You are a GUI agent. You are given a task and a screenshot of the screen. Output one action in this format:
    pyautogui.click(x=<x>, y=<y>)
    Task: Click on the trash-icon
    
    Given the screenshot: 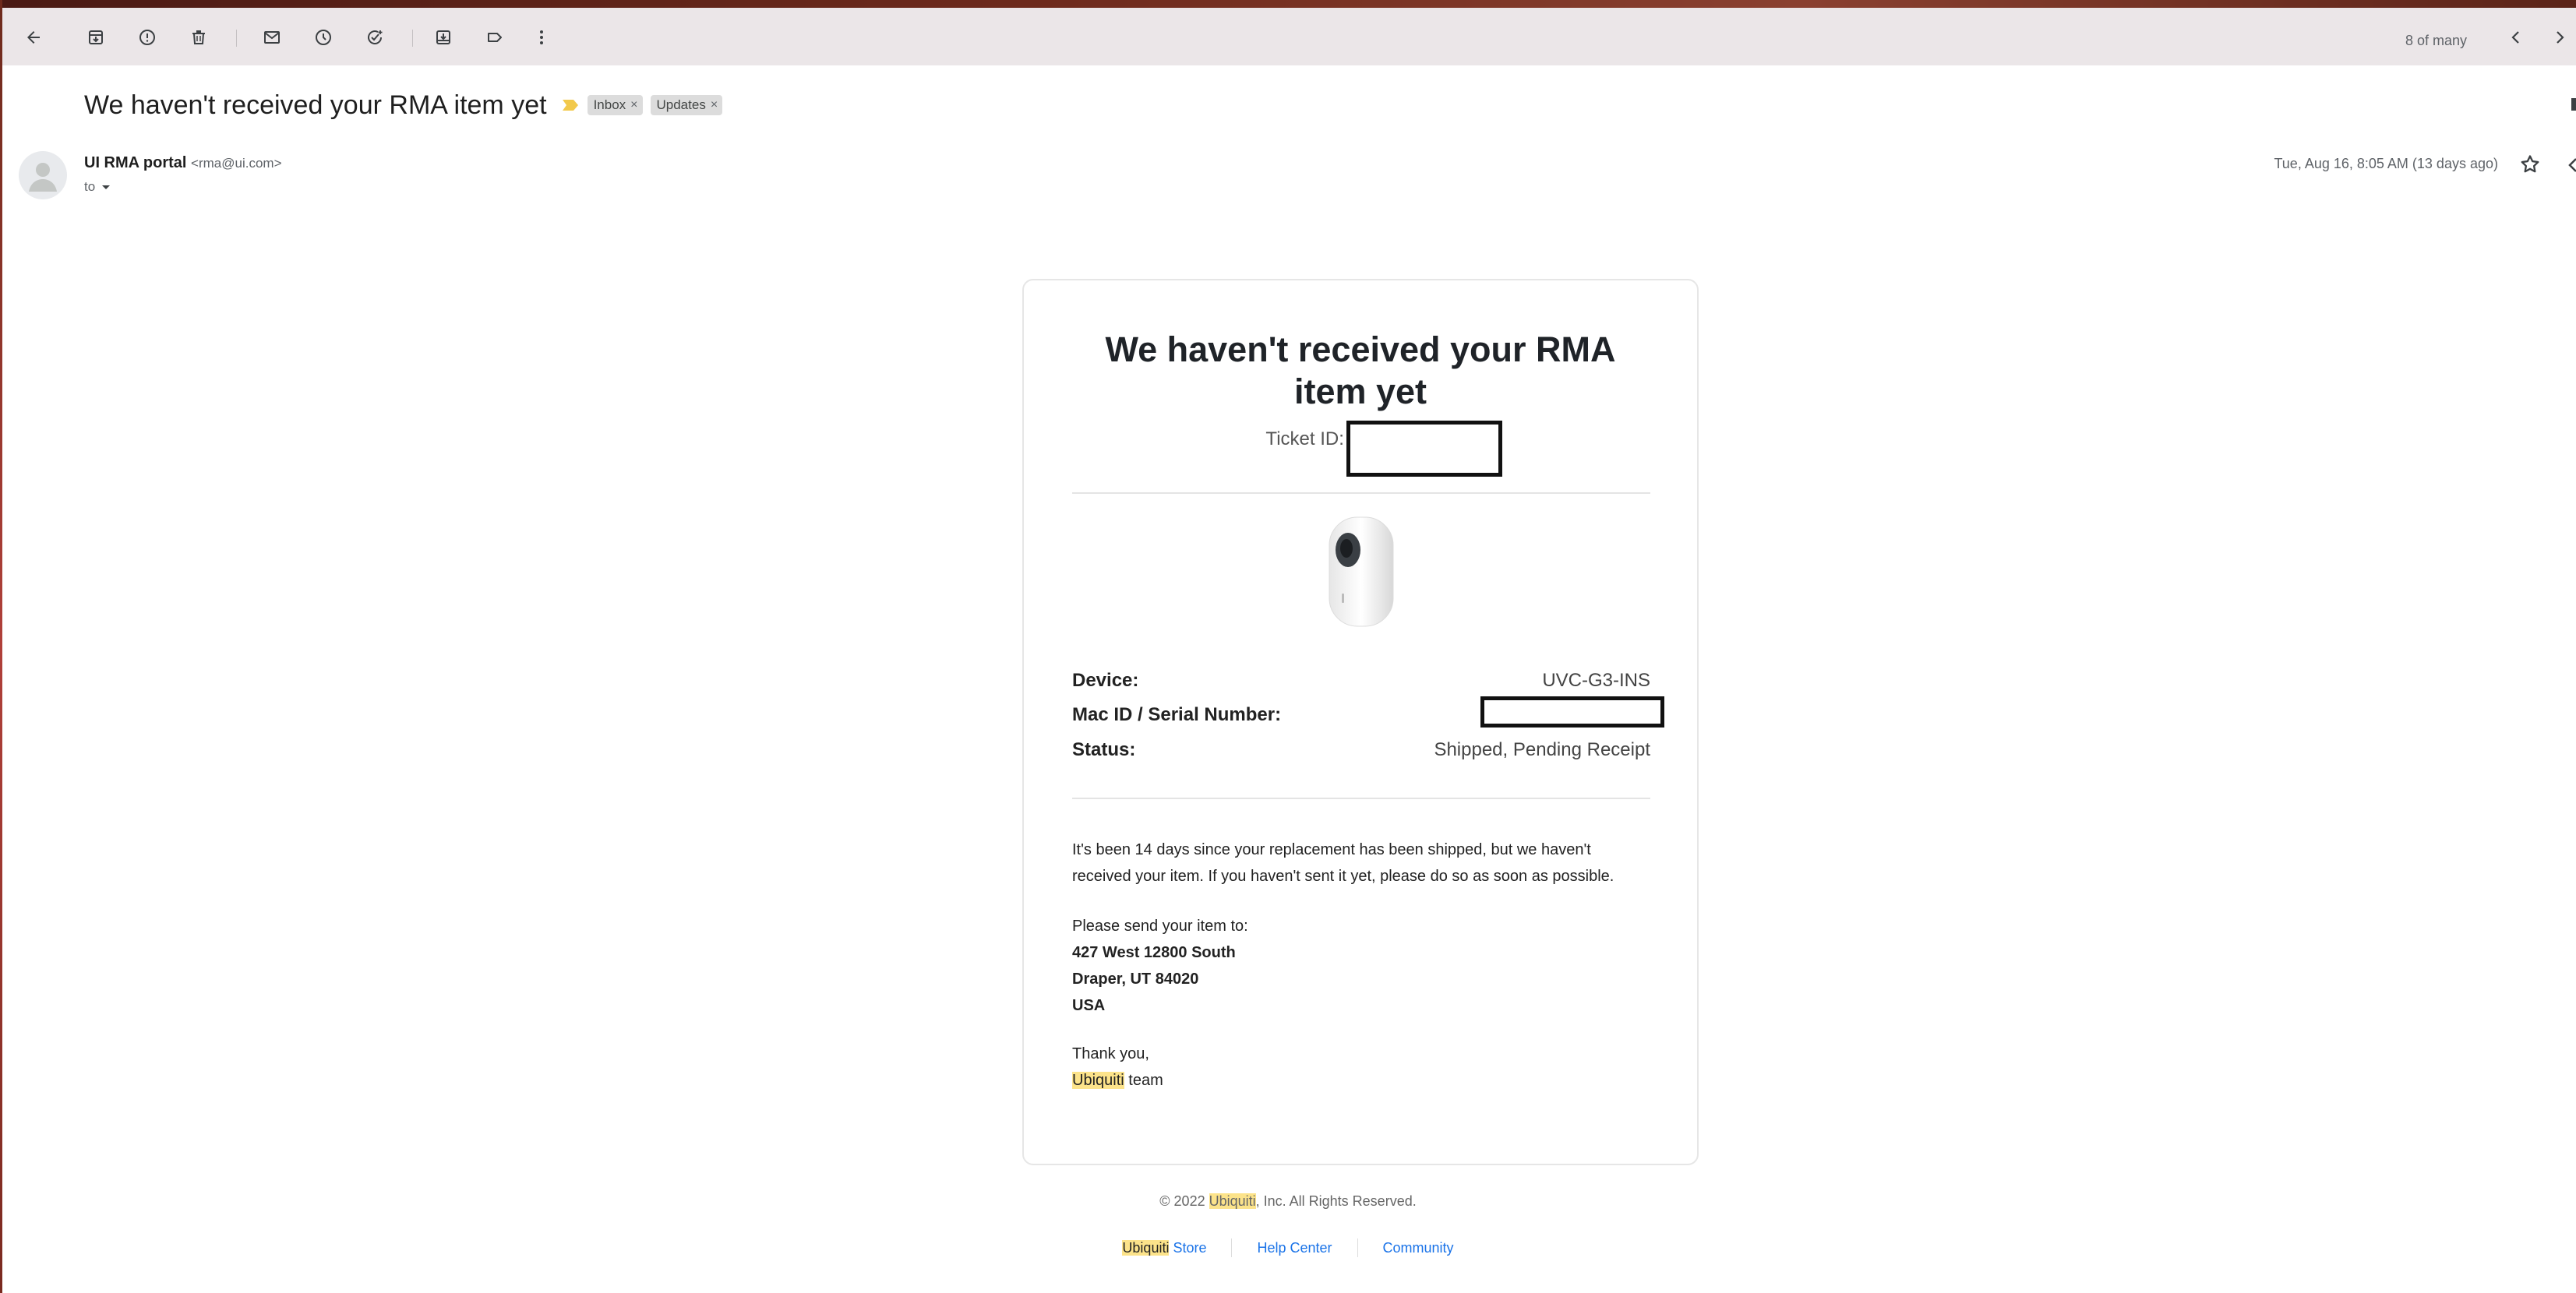 What is the action you would take?
    pyautogui.click(x=198, y=38)
    